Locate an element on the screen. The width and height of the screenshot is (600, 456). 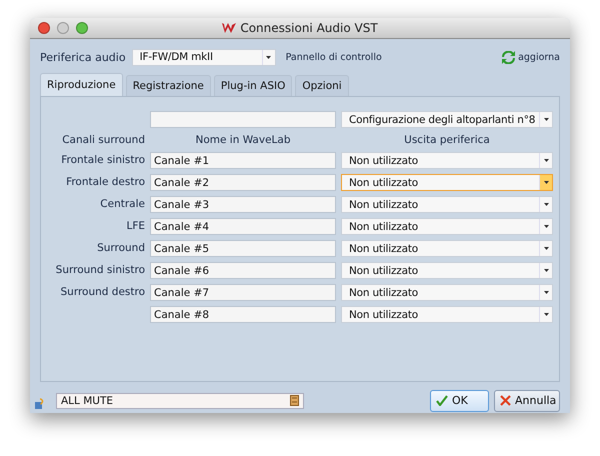
tab: Registrazione is located at coordinates (168, 85).